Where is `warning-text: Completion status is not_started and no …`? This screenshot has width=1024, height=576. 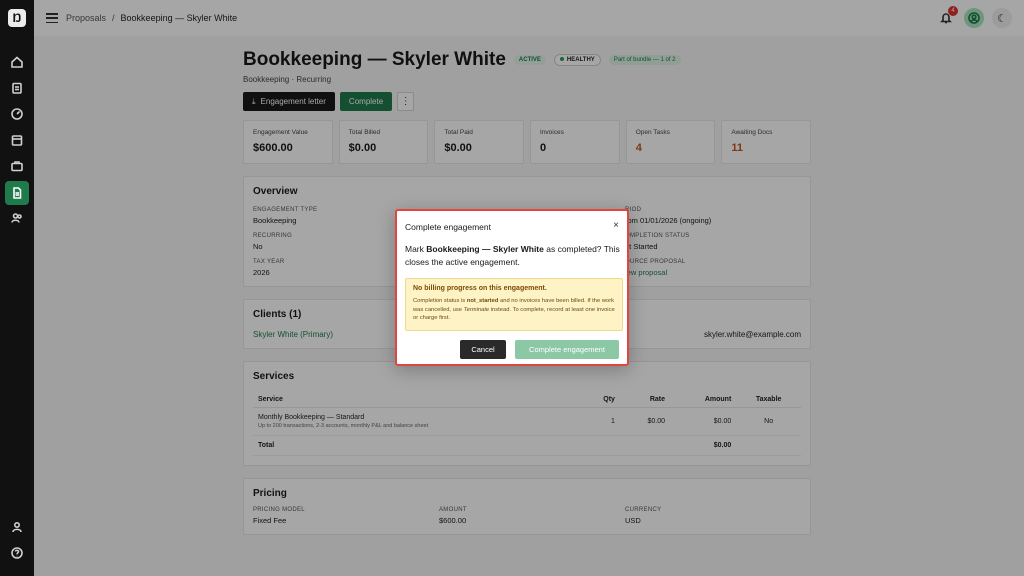
warning-text: Completion status is not_started and no … is located at coordinates (514, 309).